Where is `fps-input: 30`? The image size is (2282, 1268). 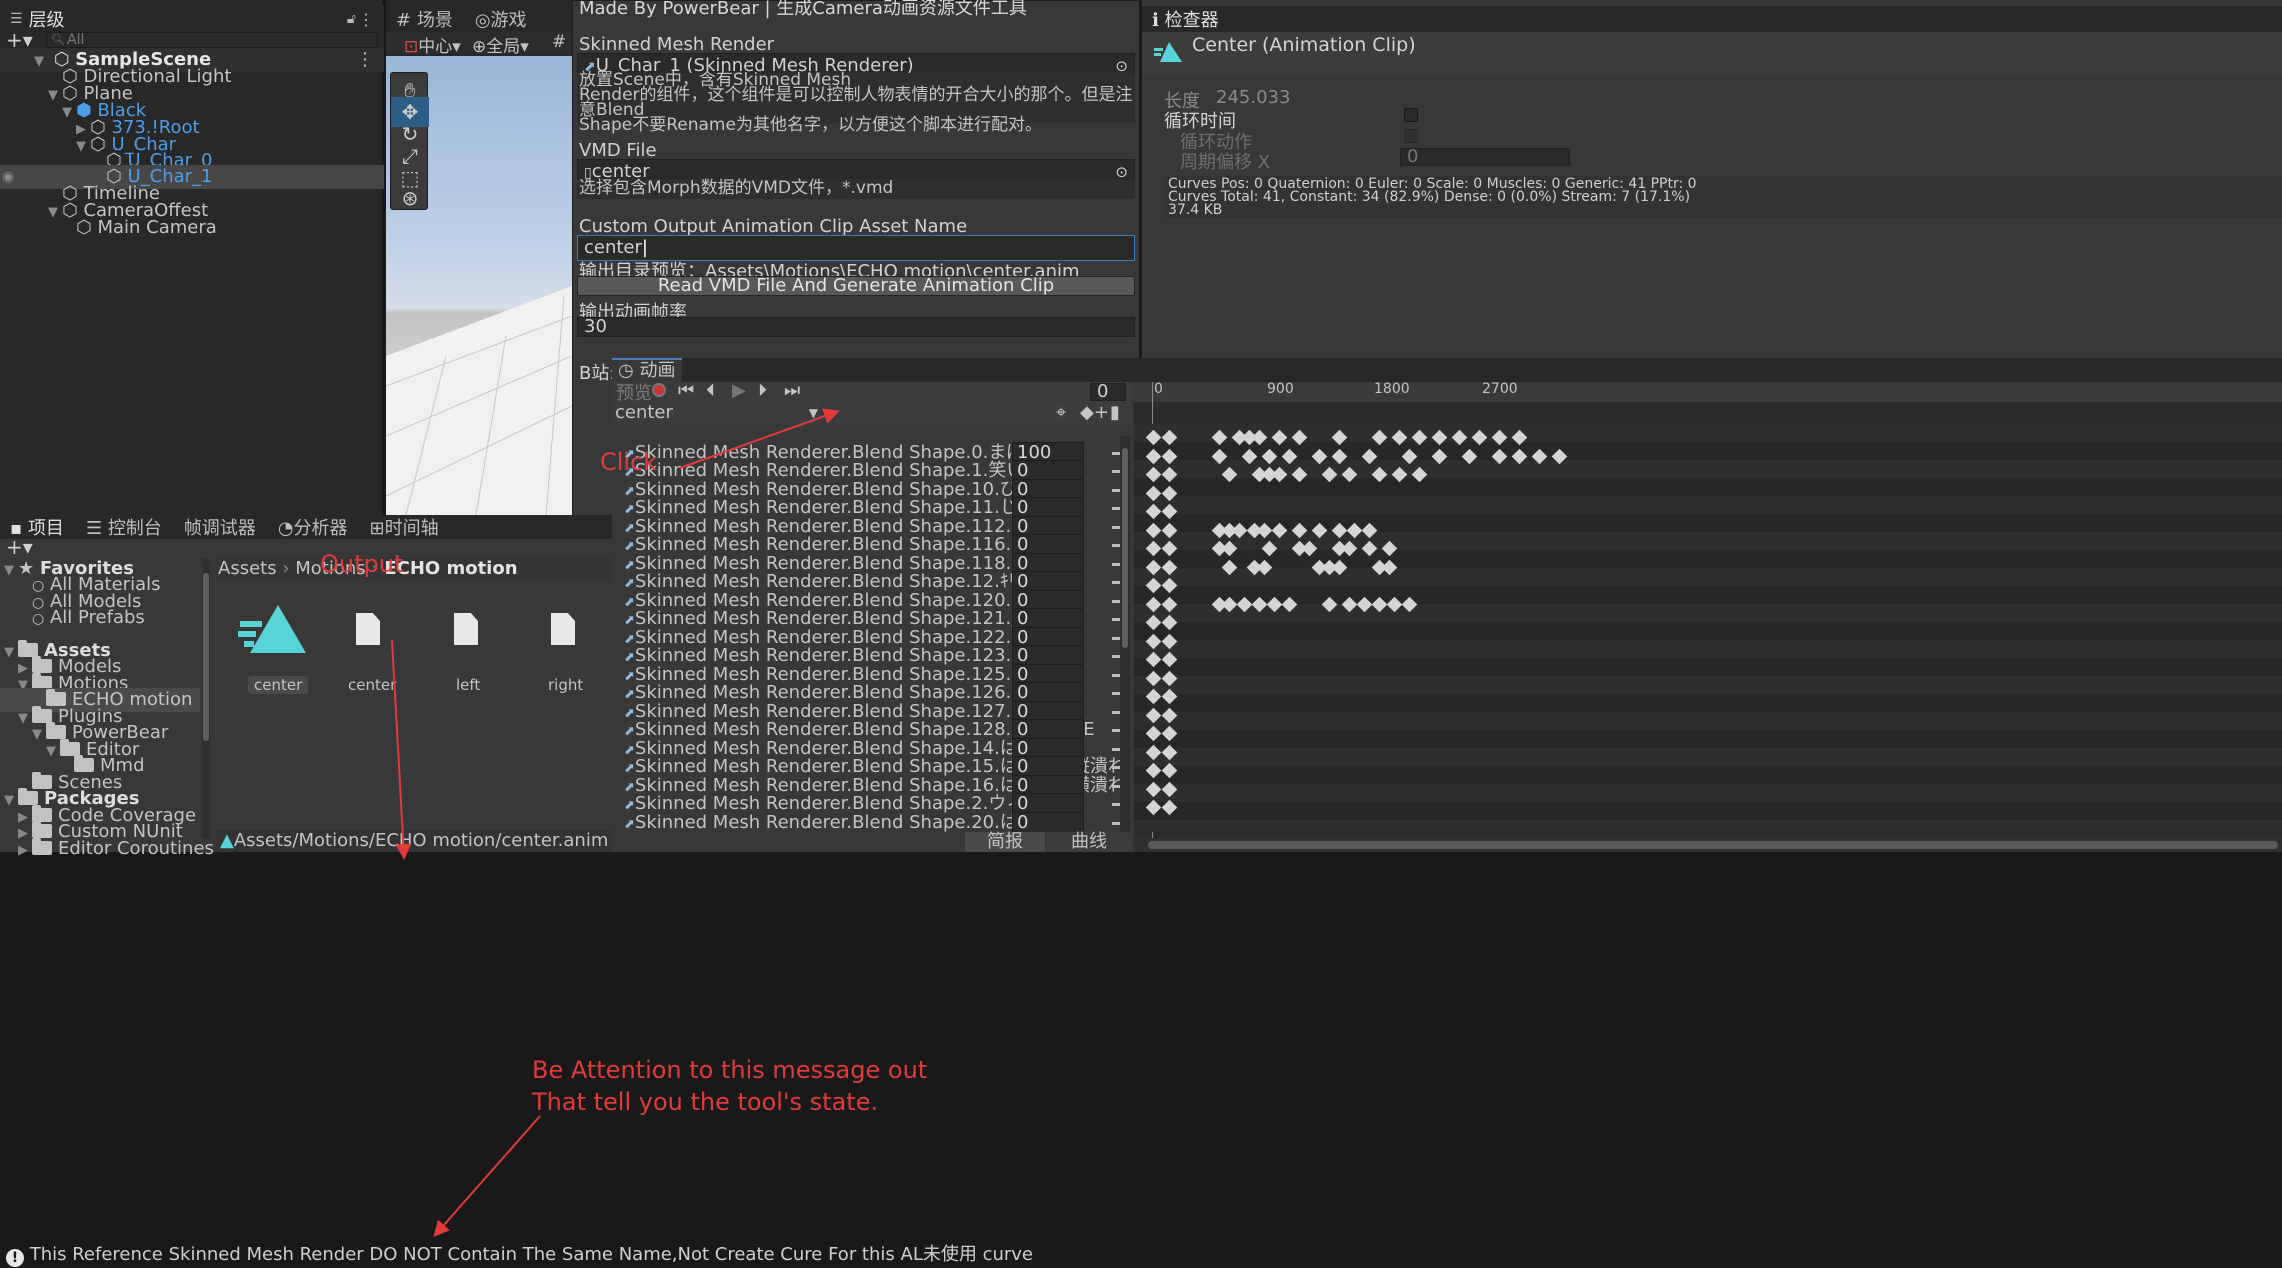
fps-input: 30 is located at coordinates (856, 327).